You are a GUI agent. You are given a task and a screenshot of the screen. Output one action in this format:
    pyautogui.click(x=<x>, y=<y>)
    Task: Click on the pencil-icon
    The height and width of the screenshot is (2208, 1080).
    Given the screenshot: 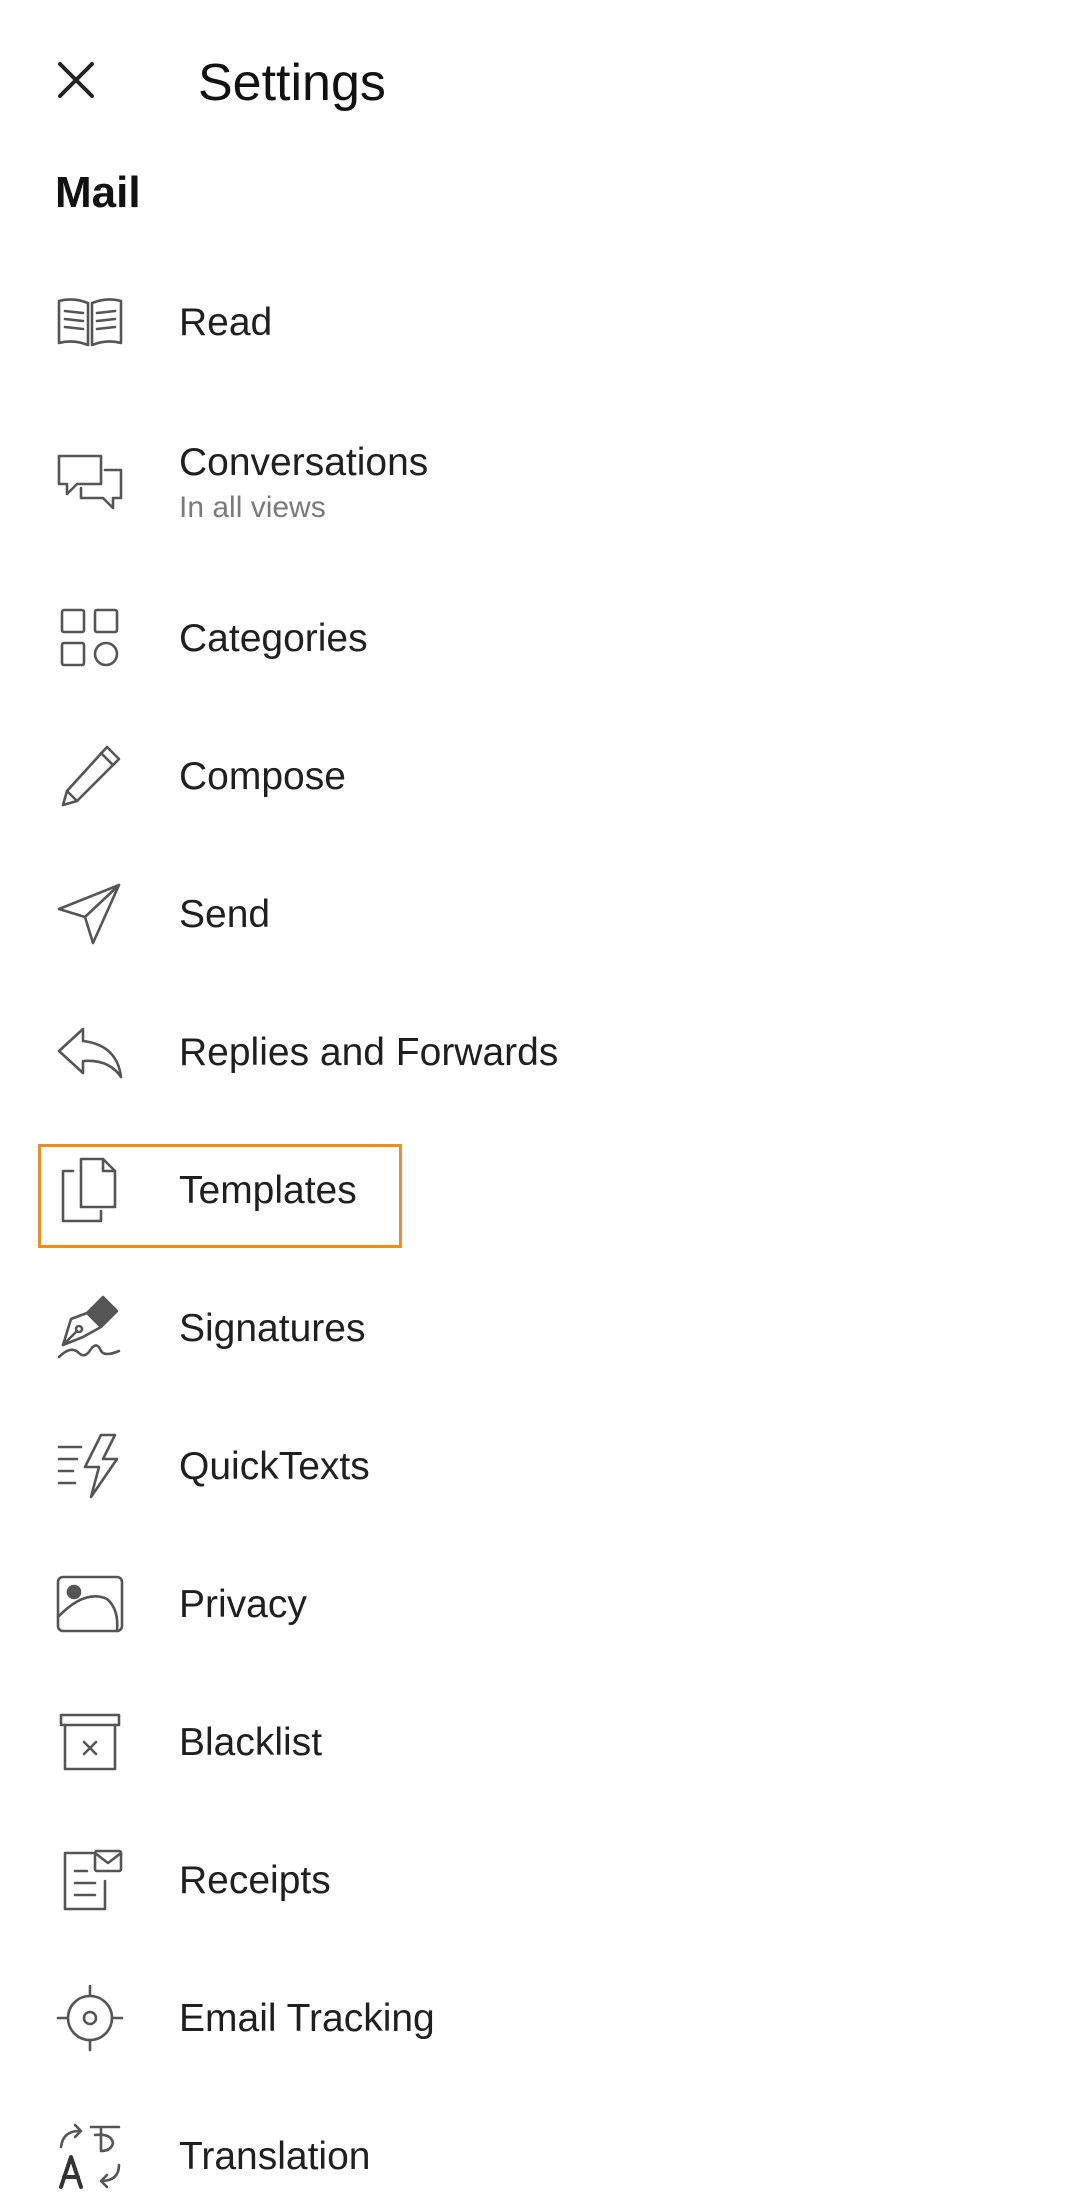 What is the action you would take?
    pyautogui.click(x=90, y=776)
    